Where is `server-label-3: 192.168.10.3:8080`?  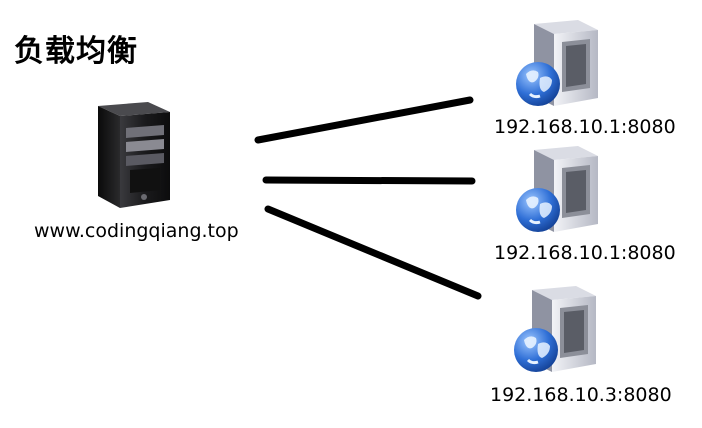 server-label-3: 192.168.10.3:8080 is located at coordinates (581, 395).